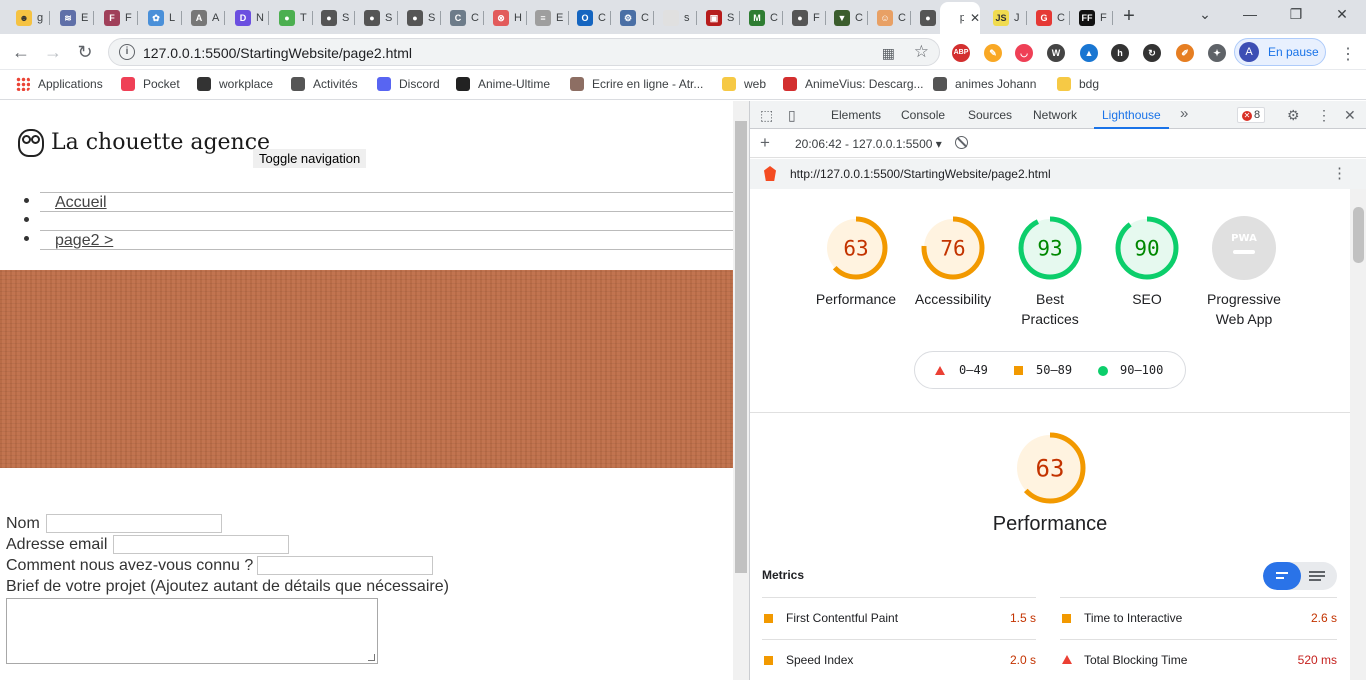 This screenshot has height=680, width=1366. What do you see at coordinates (856, 115) in the screenshot?
I see `devtools-tab-elements: Elements` at bounding box center [856, 115].